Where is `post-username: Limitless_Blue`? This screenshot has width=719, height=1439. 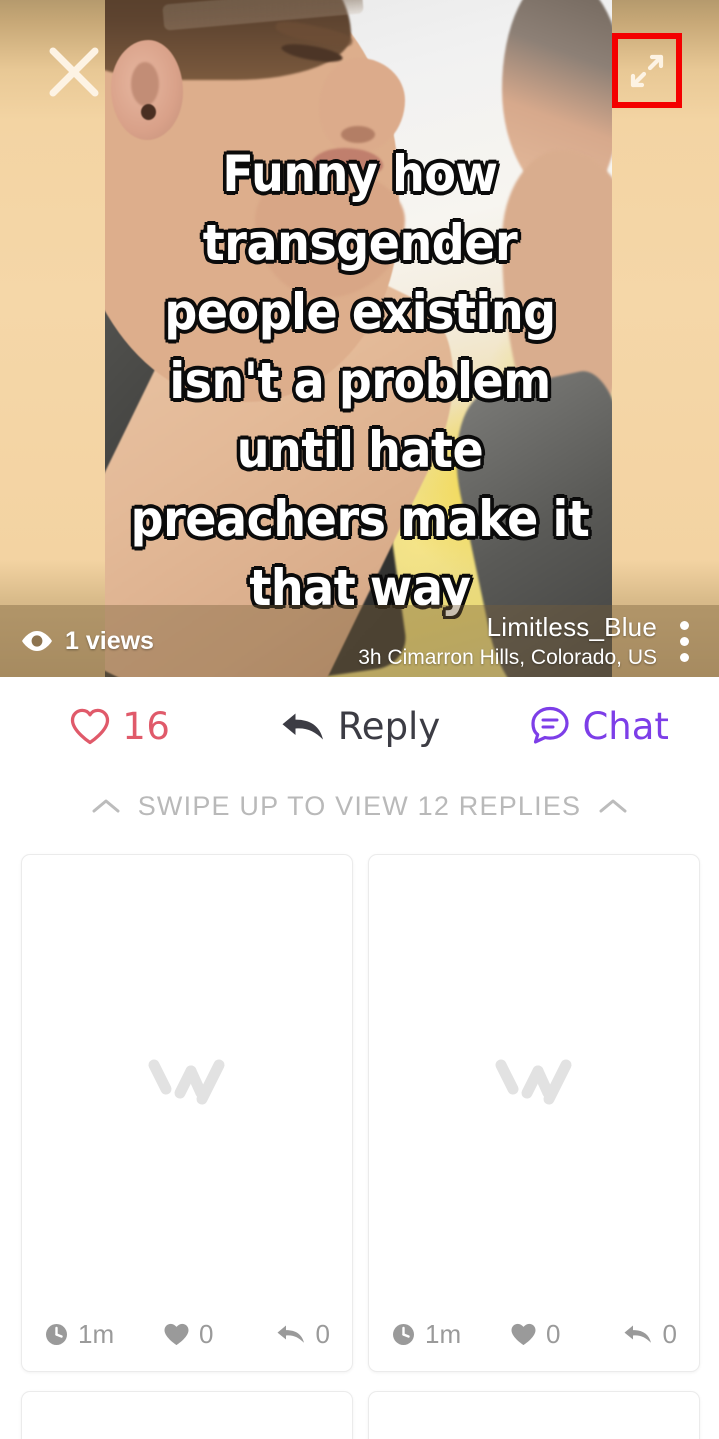 post-username: Limitless_Blue is located at coordinates (507, 627).